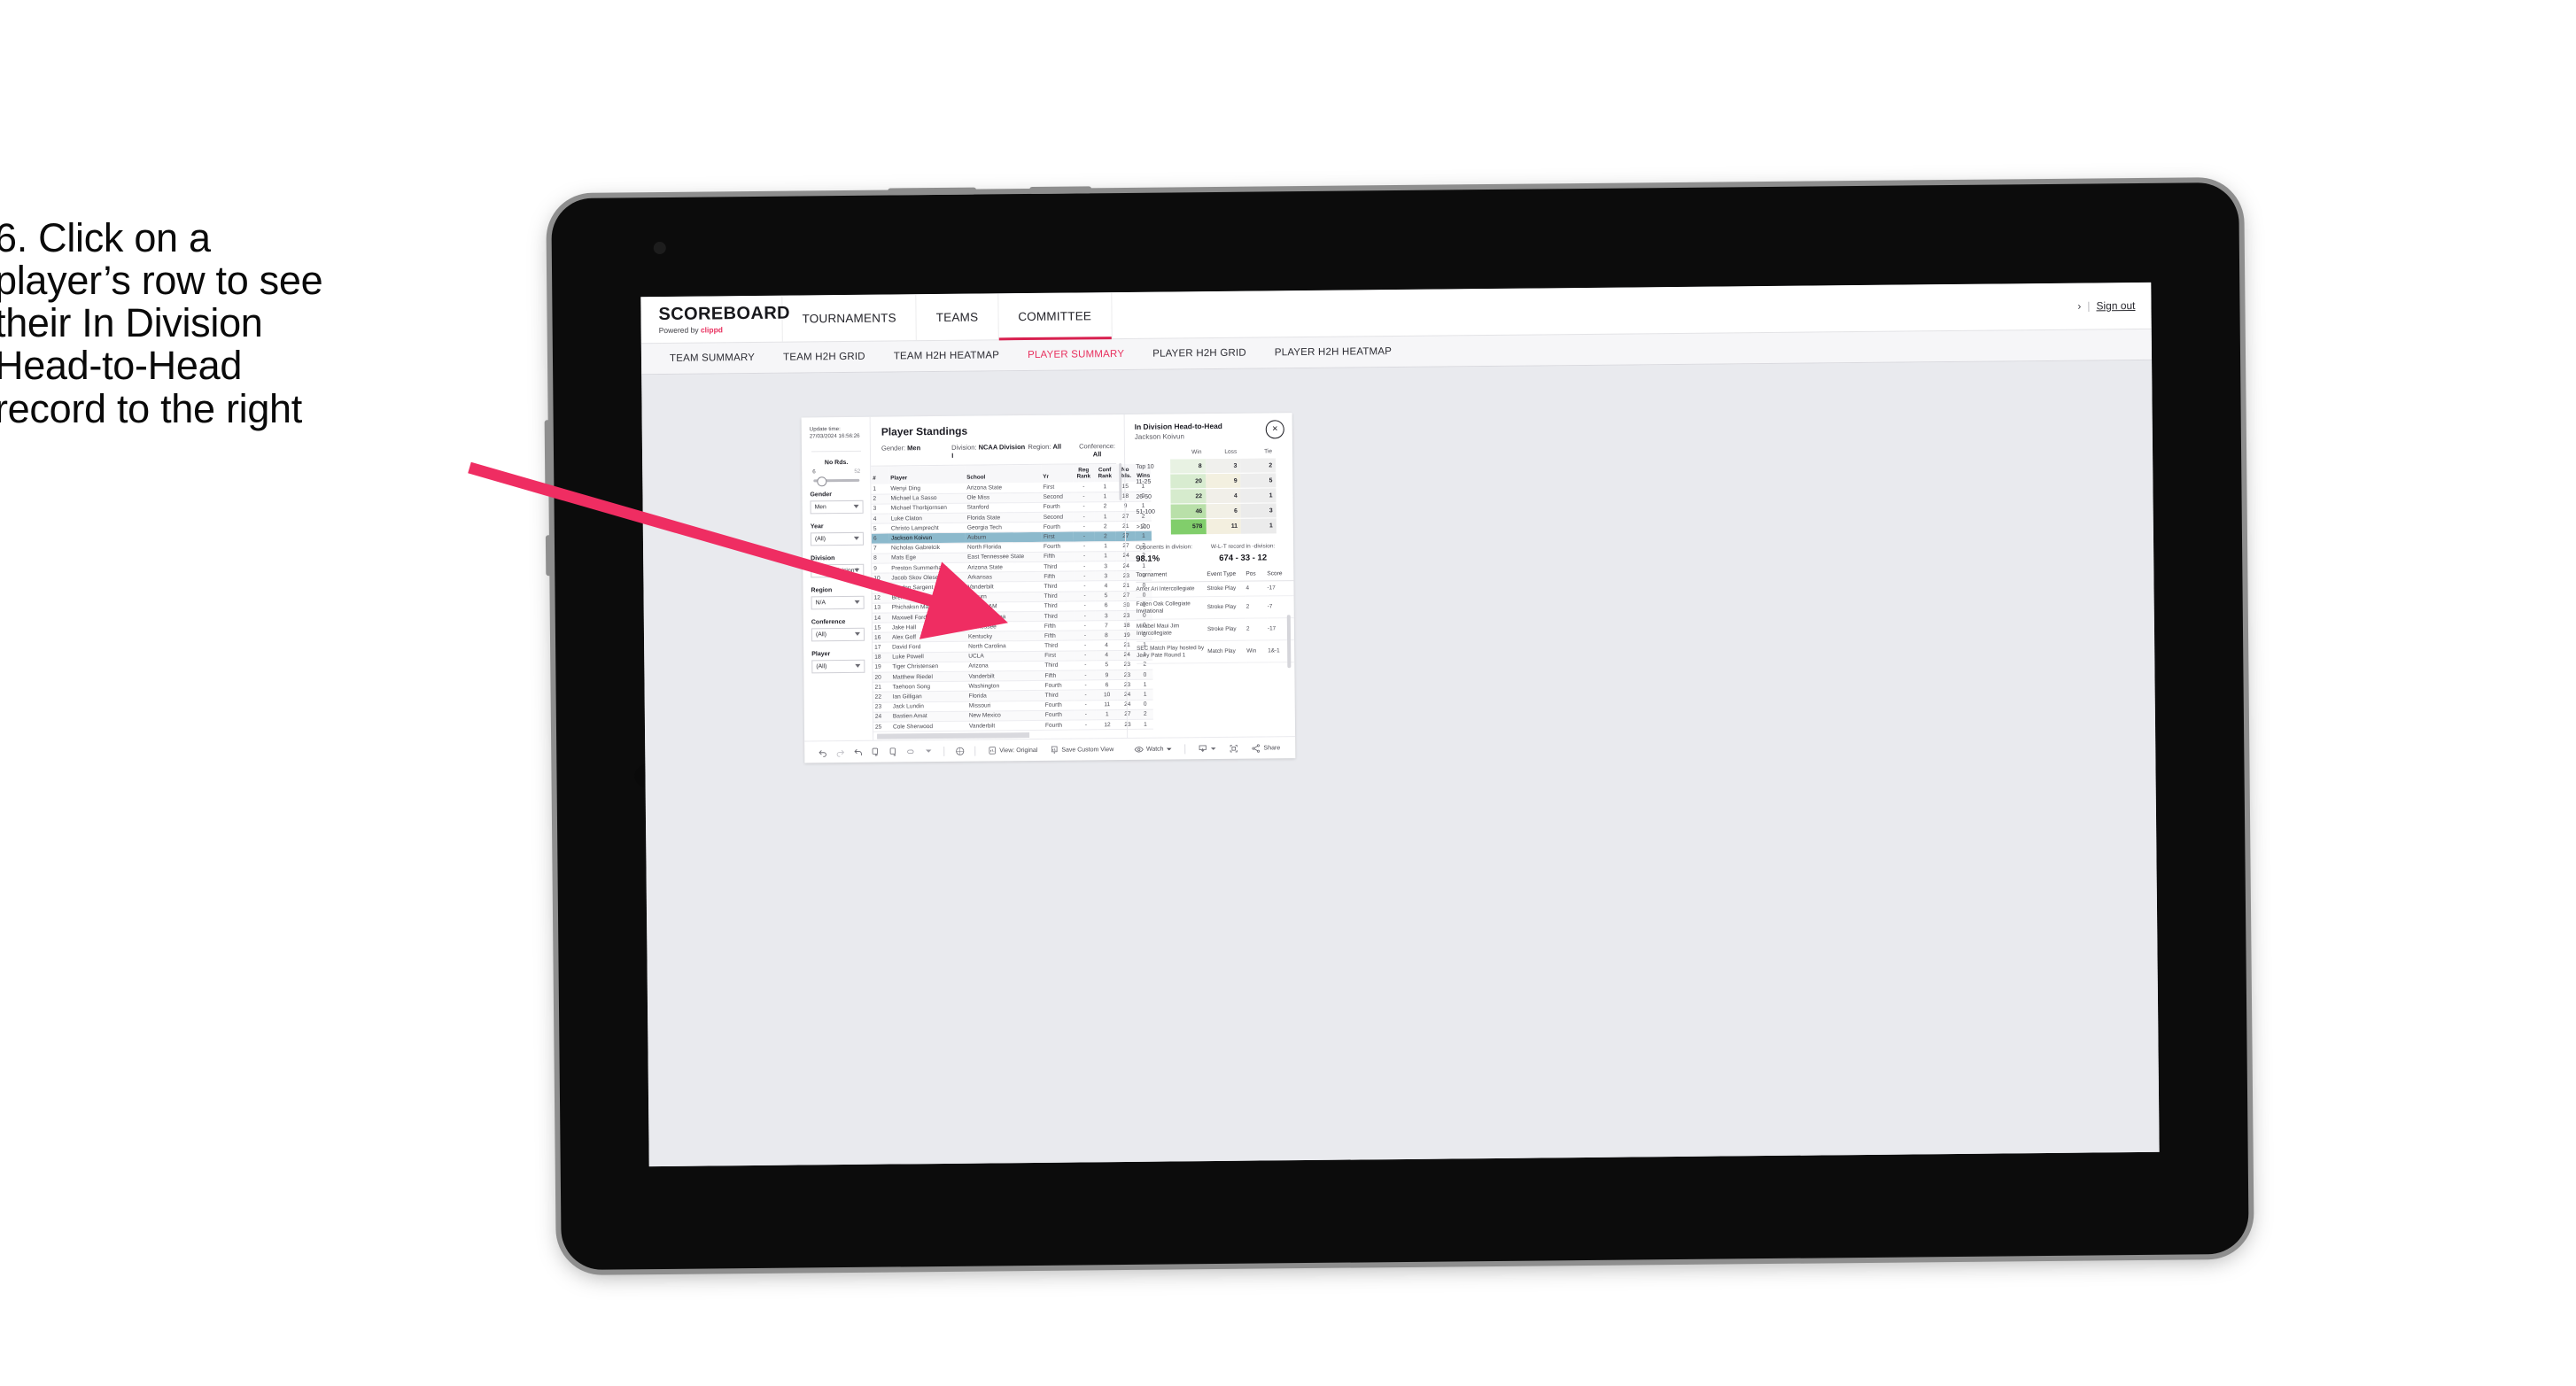 Image resolution: width=2576 pixels, height=1386 pixels. What do you see at coordinates (1004, 597) in the screenshot?
I see `cell-school: Auburn` at bounding box center [1004, 597].